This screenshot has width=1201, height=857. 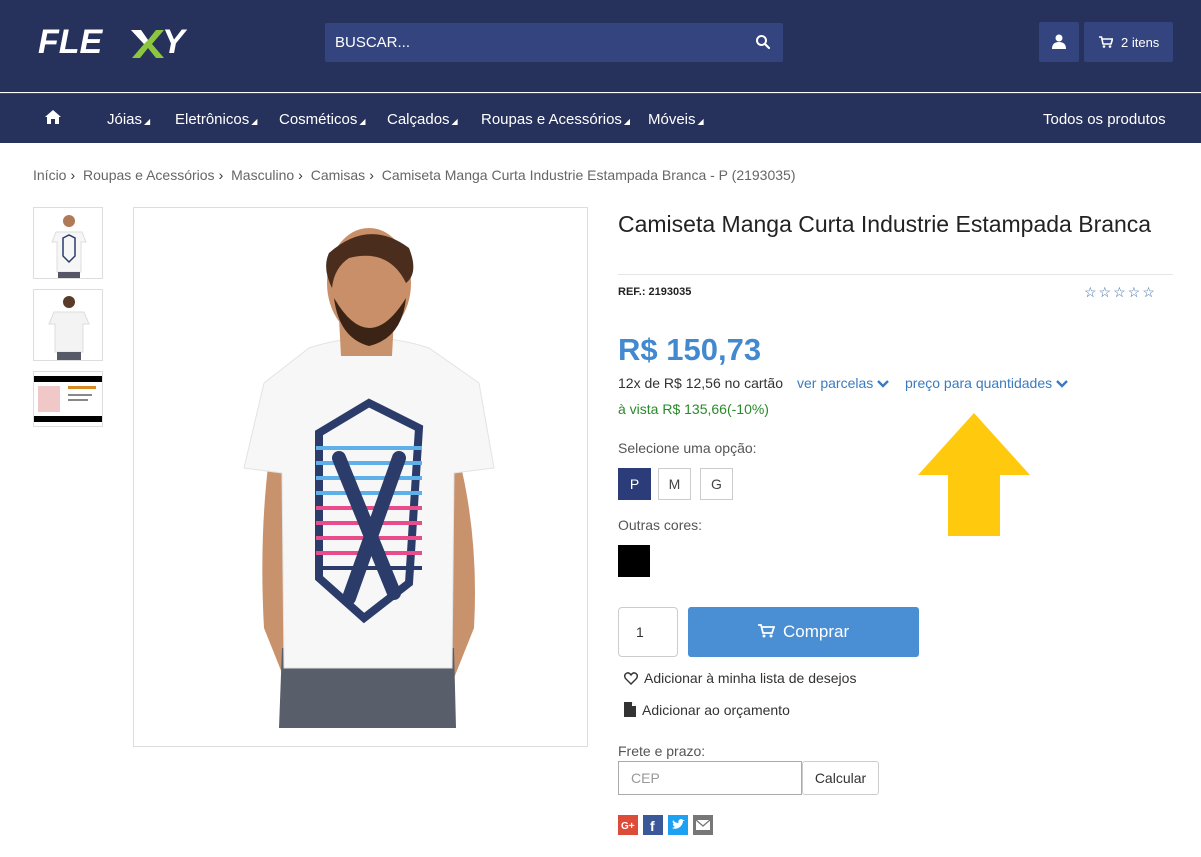 I want to click on cart-button: 2 itens, so click(x=1128, y=42).